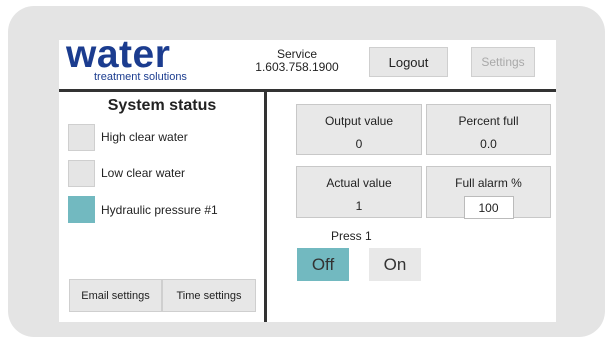 Image resolution: width=612 pixels, height=341 pixels. What do you see at coordinates (265, 205) in the screenshot?
I see `panel-divider` at bounding box center [265, 205].